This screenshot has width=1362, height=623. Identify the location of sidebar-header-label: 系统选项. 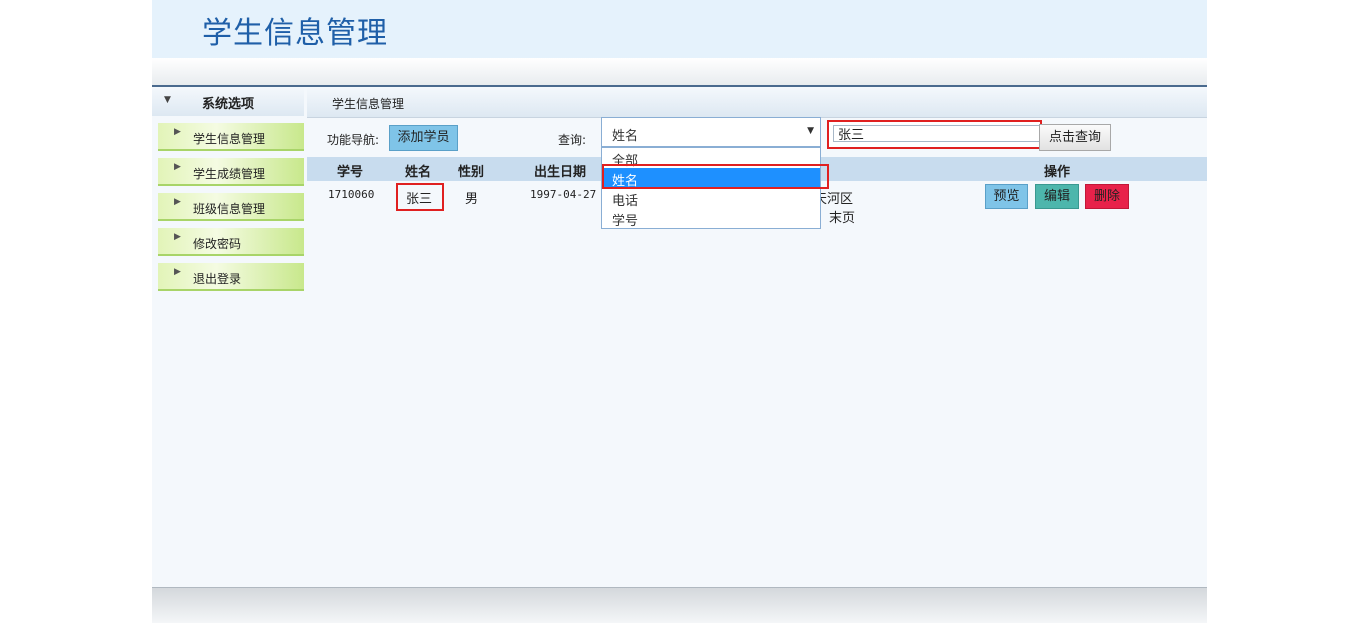
(228, 104).